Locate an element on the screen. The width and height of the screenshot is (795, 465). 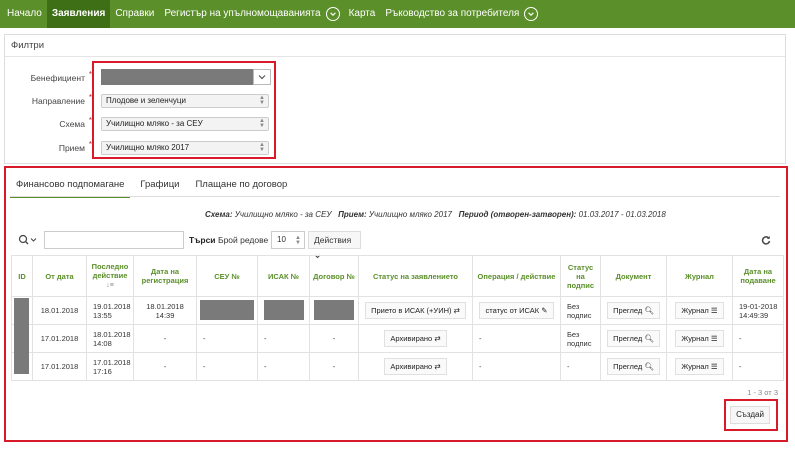
intake-row: Прием * is located at coordinates (48, 147).